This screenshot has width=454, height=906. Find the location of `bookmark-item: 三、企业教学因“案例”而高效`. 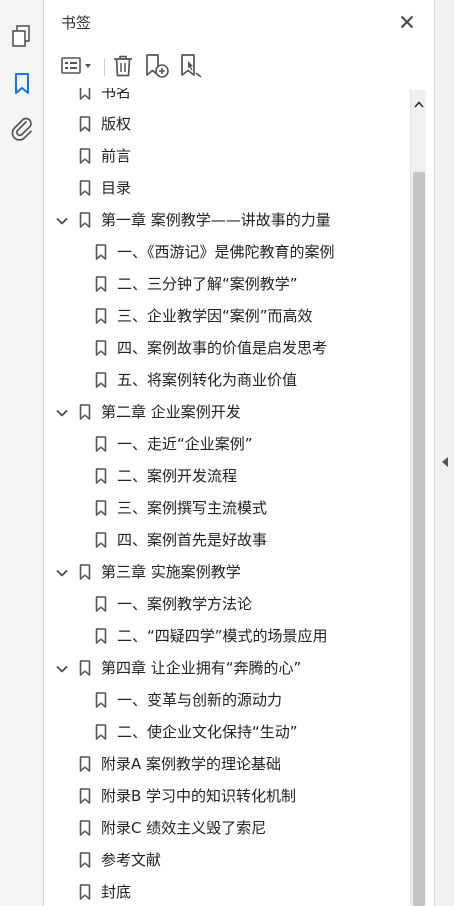

bookmark-item: 三、企业教学因“案例”而高效 is located at coordinates (228, 316).